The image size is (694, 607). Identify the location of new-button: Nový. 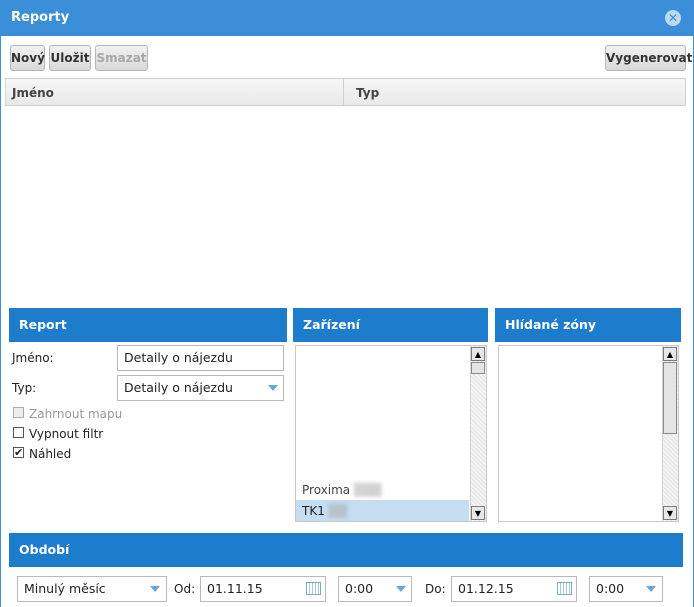
(27, 58).